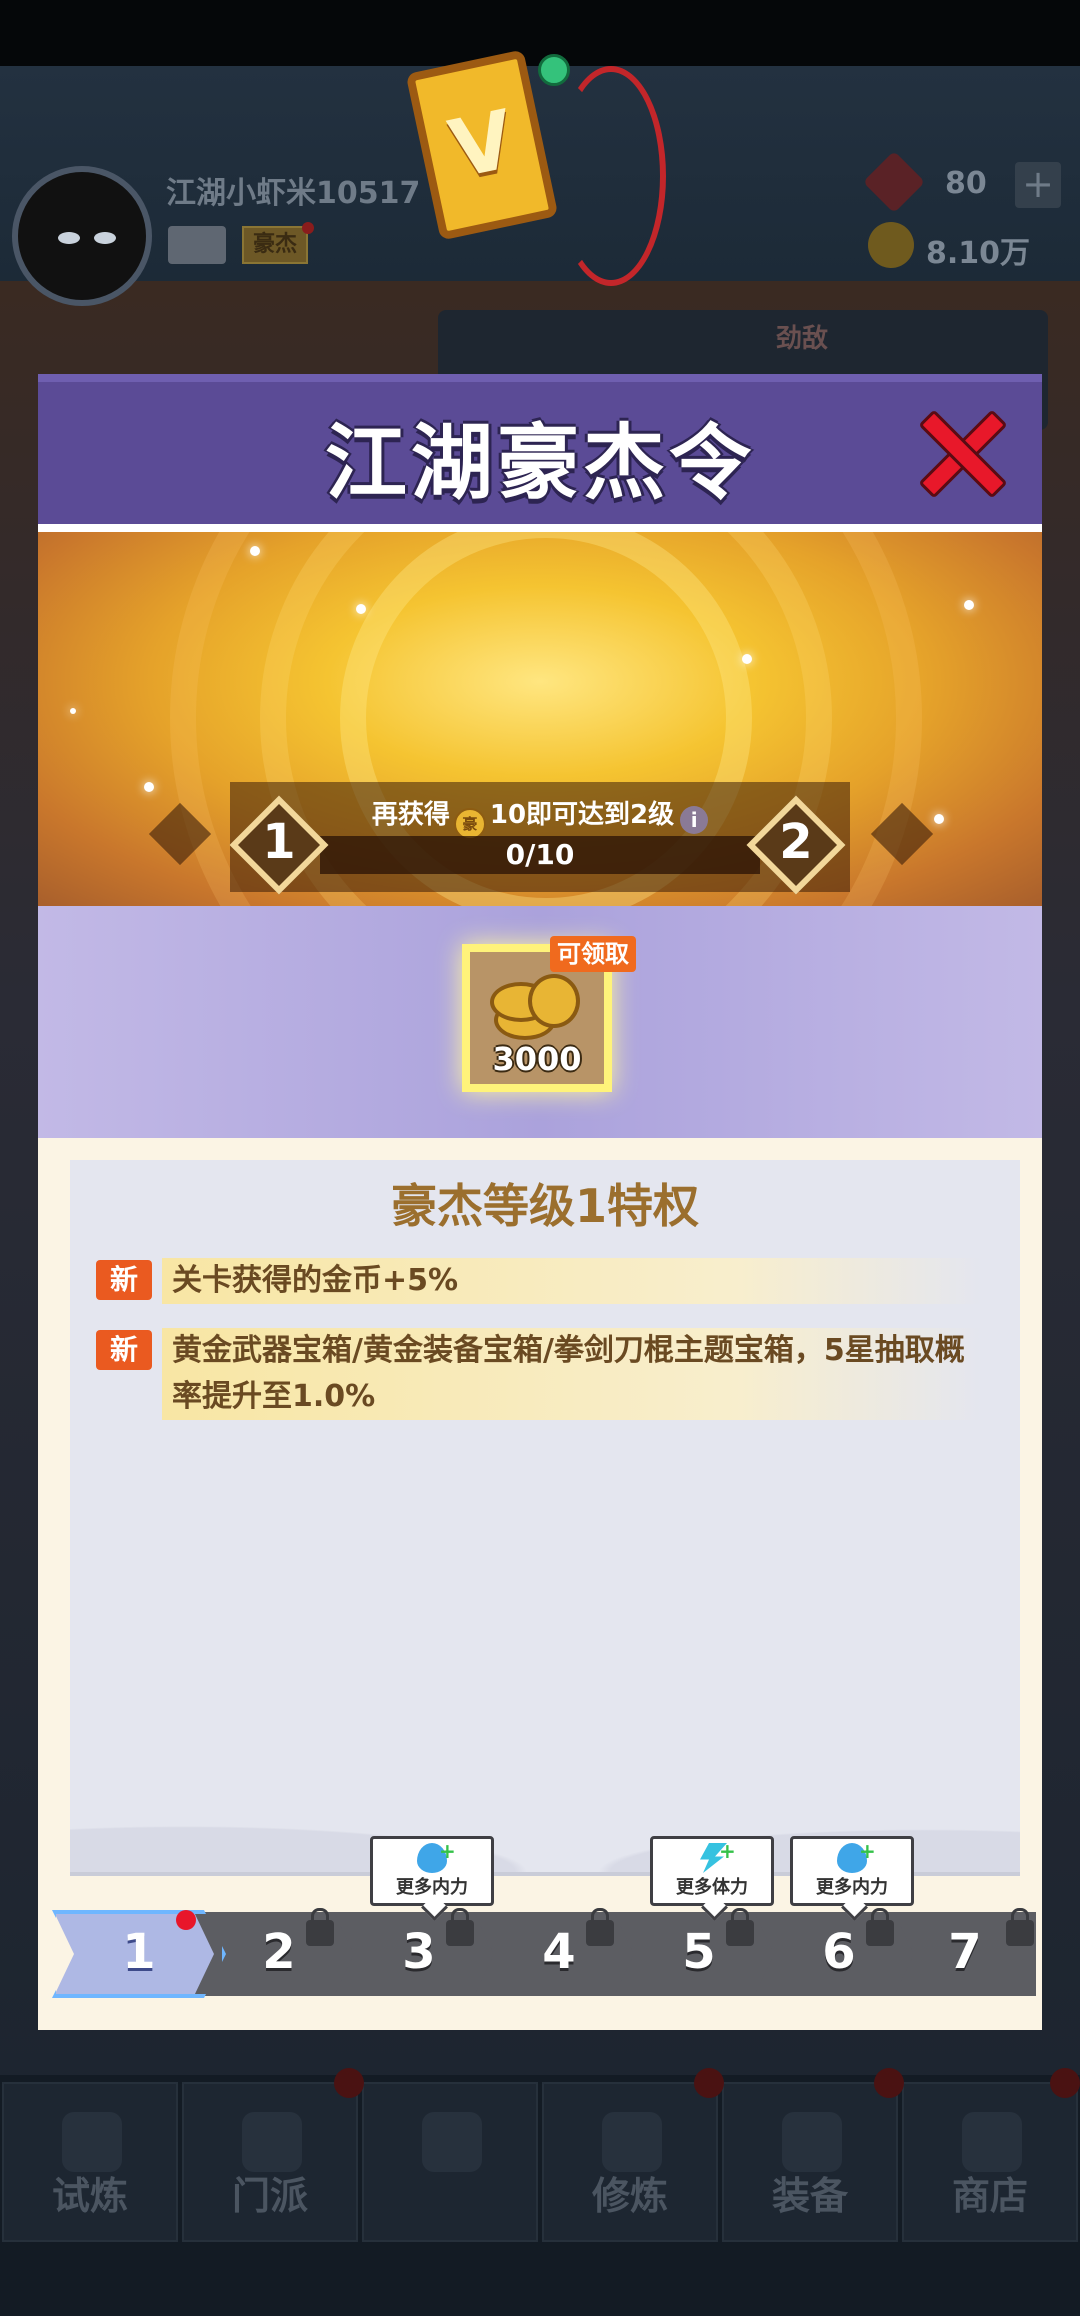 This screenshot has width=1080, height=2316. What do you see at coordinates (139, 1954) in the screenshot?
I see `selected-level-outline` at bounding box center [139, 1954].